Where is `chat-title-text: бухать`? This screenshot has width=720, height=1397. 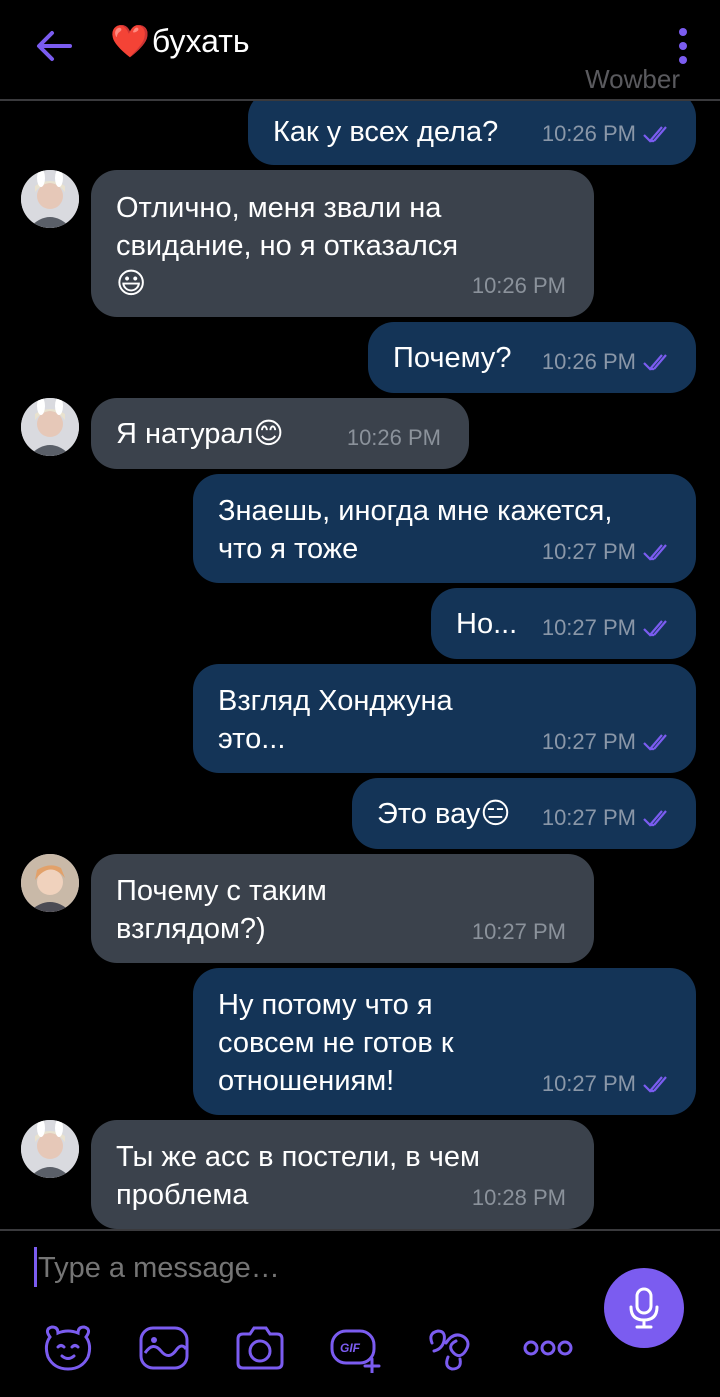 chat-title-text: бухать is located at coordinates (200, 40).